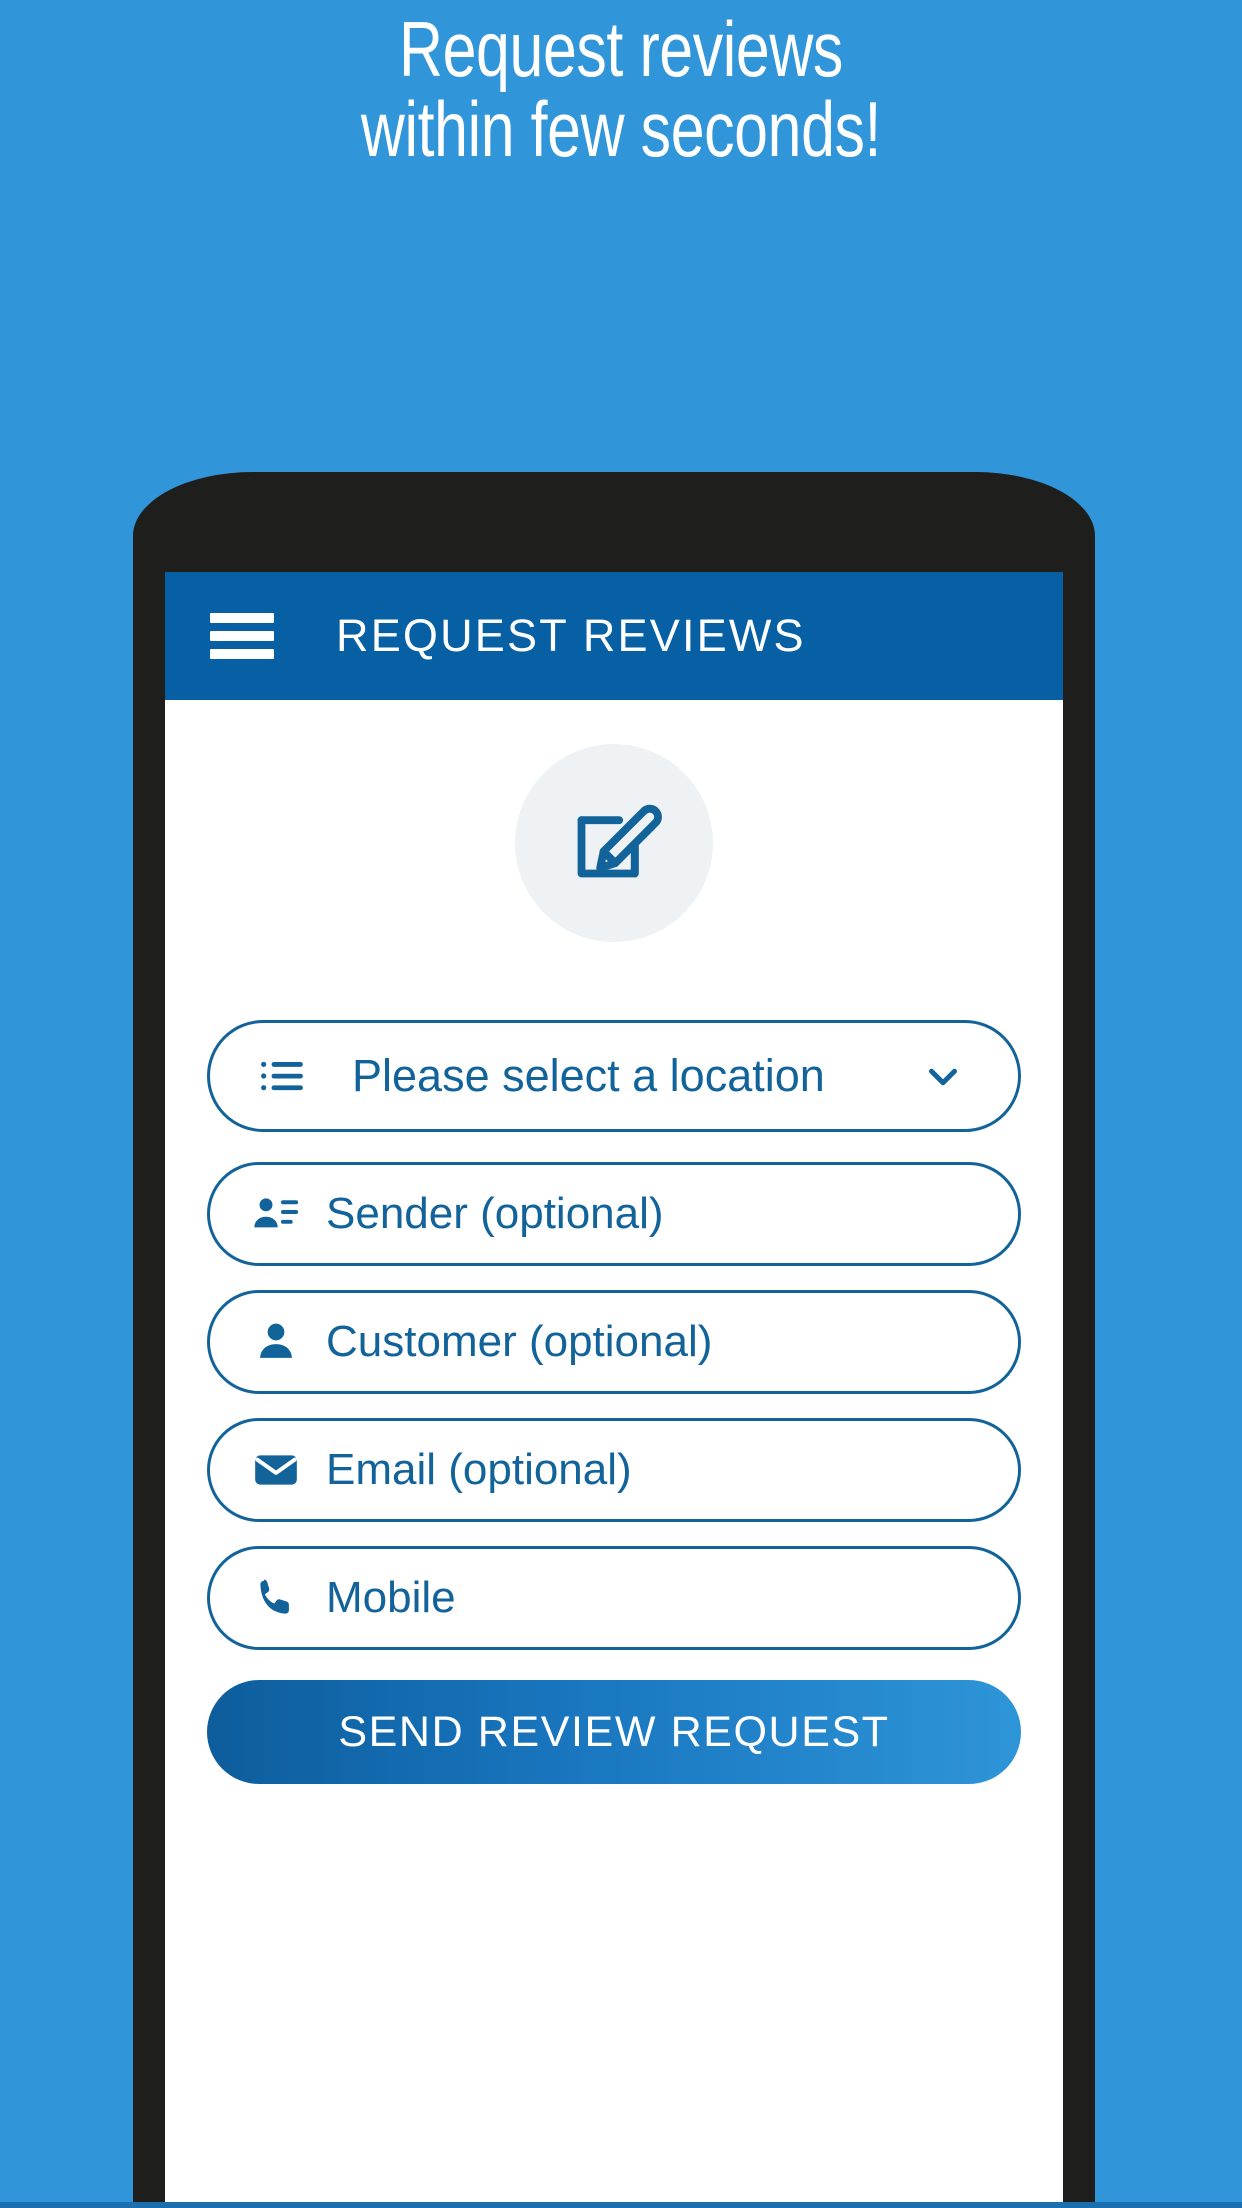 The image size is (1242, 2208). What do you see at coordinates (276, 1470) in the screenshot?
I see `envelope-icon` at bounding box center [276, 1470].